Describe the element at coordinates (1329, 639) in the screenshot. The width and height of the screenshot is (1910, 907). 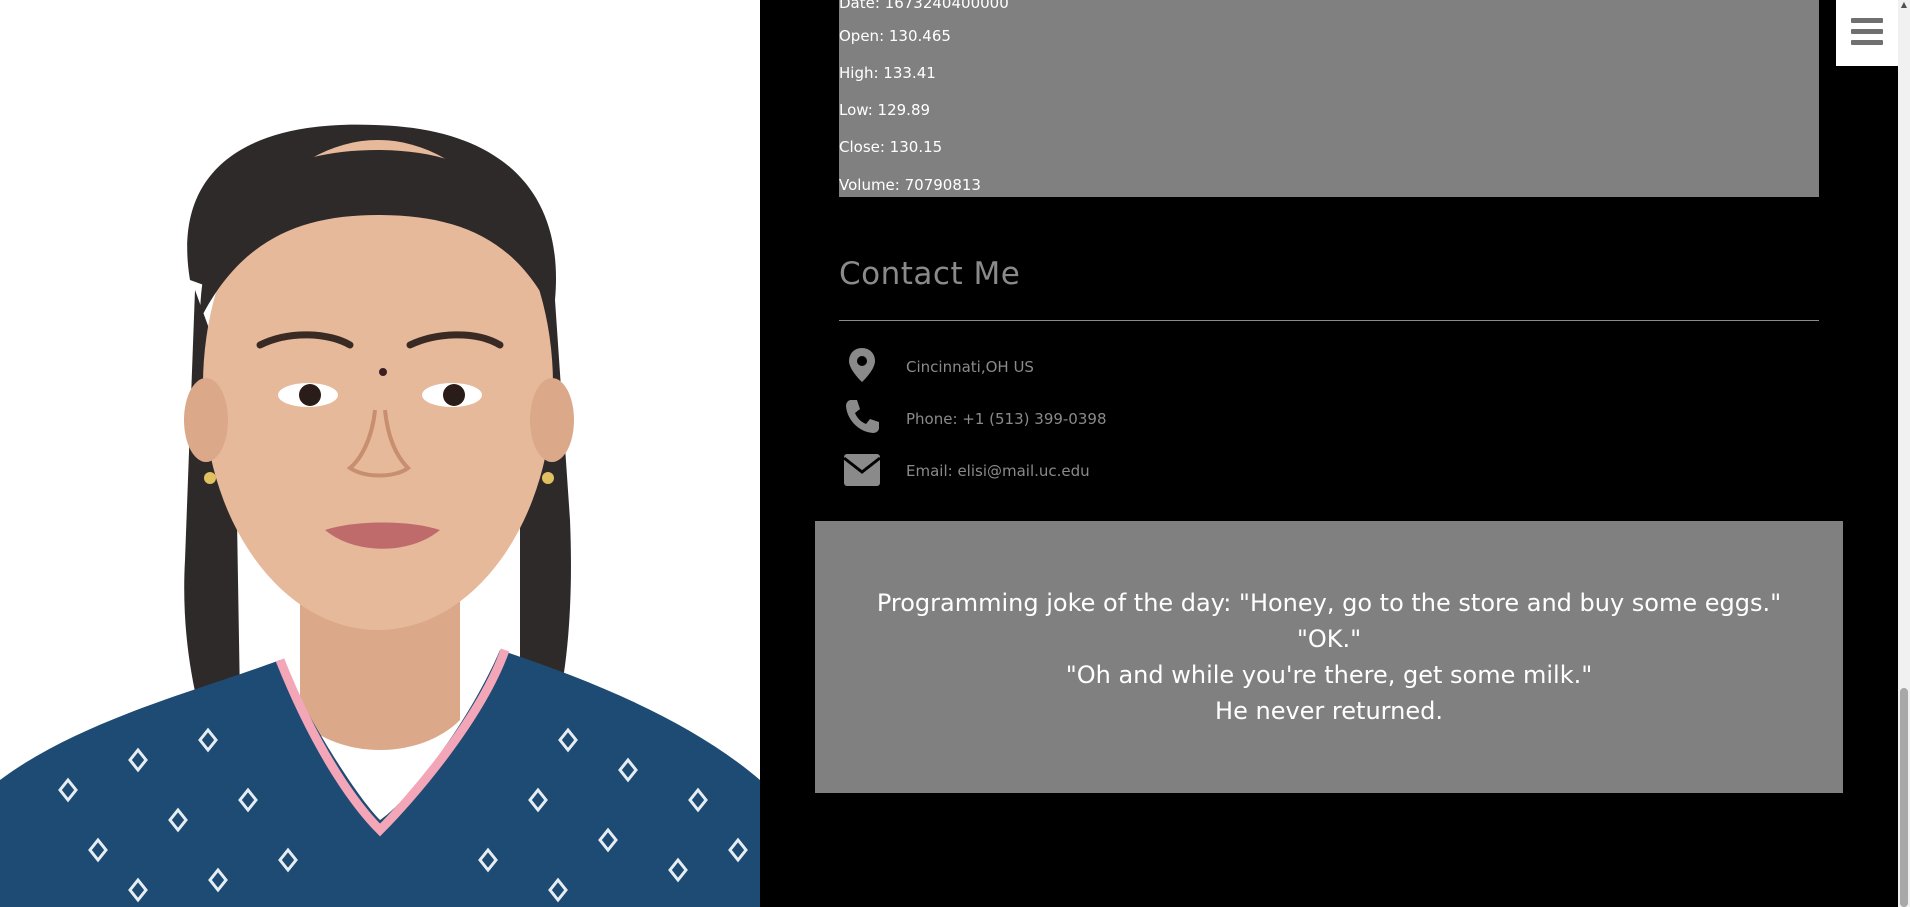
I see `joke-line-2: "OK."` at that location.